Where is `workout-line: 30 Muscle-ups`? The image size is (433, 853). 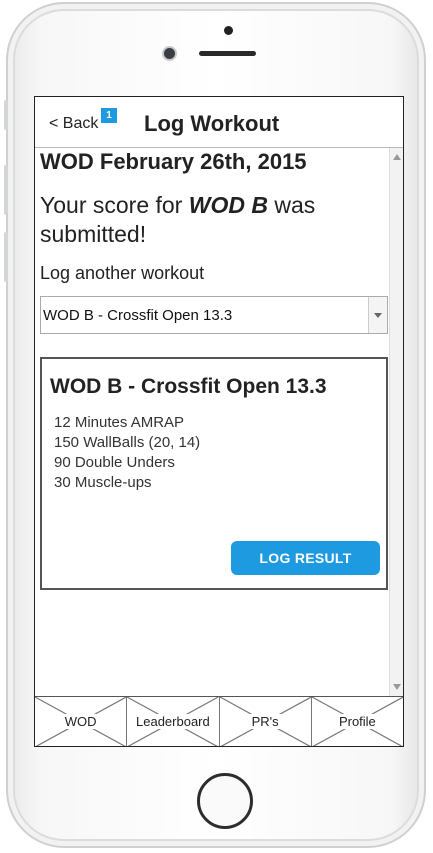 workout-line: 30 Muscle-ups is located at coordinates (103, 482).